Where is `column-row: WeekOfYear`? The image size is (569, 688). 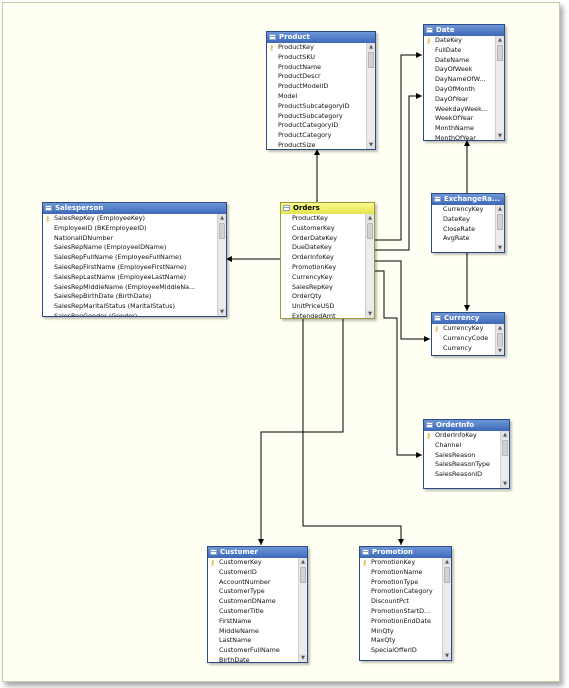 column-row: WeekOfYear is located at coordinates (459, 119).